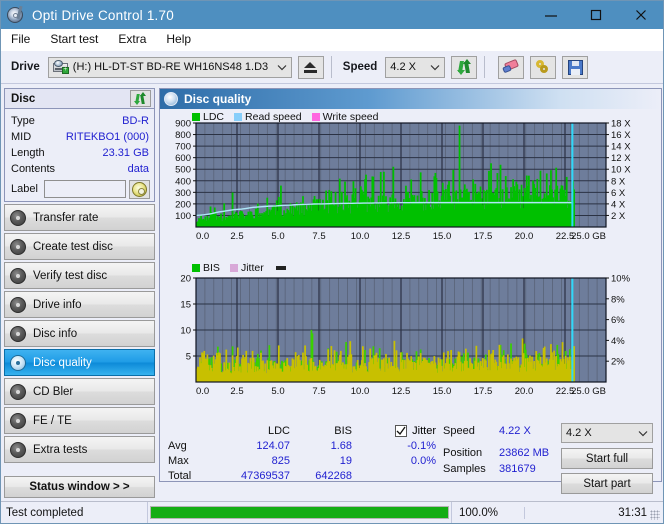 This screenshot has width=664, height=524. I want to click on disc-key: Length, so click(28, 153).